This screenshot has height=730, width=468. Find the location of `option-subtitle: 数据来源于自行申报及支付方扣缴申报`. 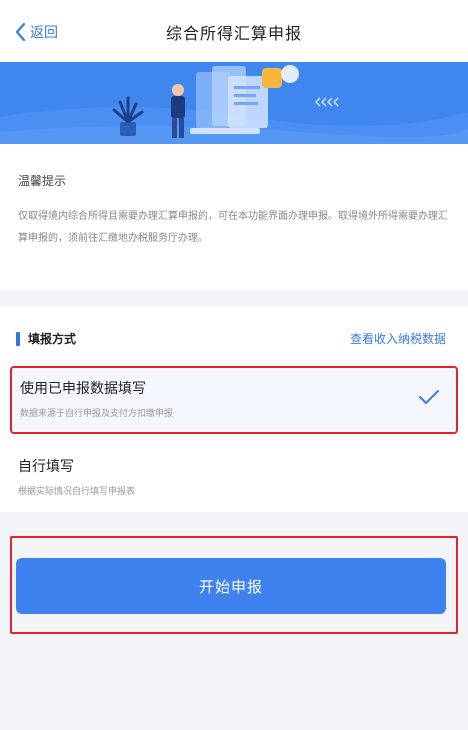

option-subtitle: 数据来源于自行申报及支付方扣缴申报 is located at coordinates (97, 414).